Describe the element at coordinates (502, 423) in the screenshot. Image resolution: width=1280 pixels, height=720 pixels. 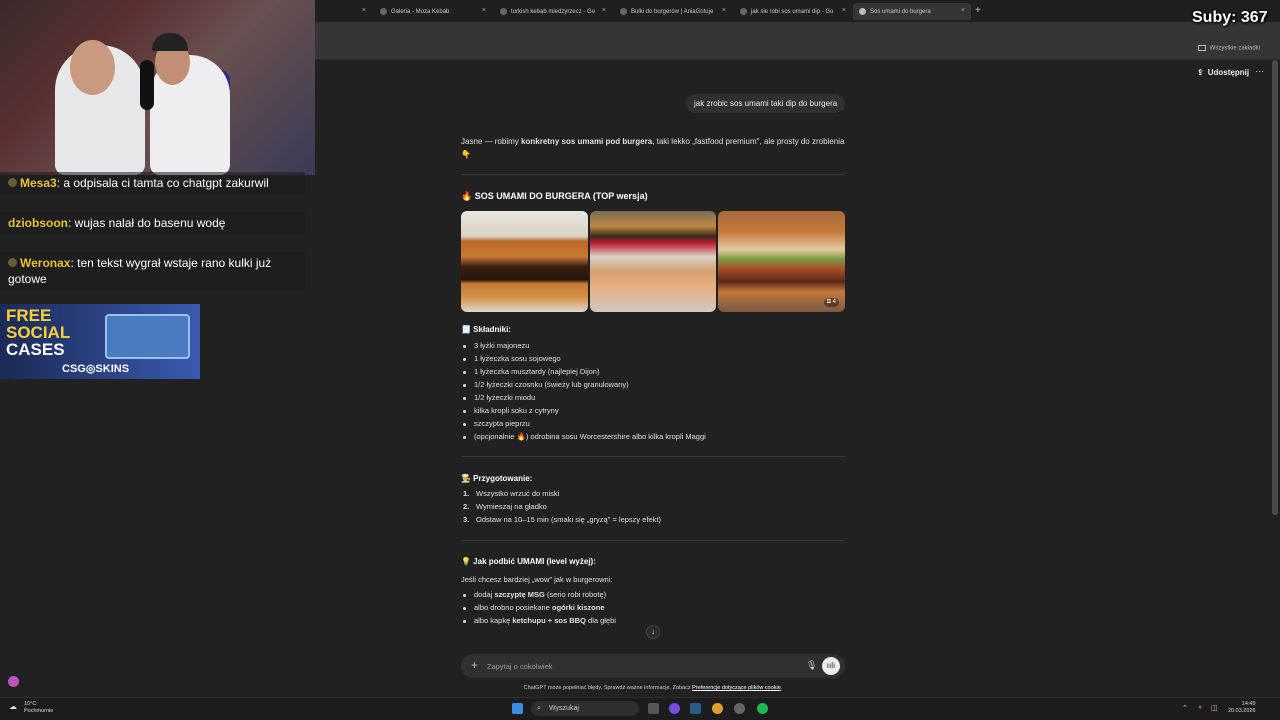
I see `ingredient-text: szczypta pieprzu` at that location.